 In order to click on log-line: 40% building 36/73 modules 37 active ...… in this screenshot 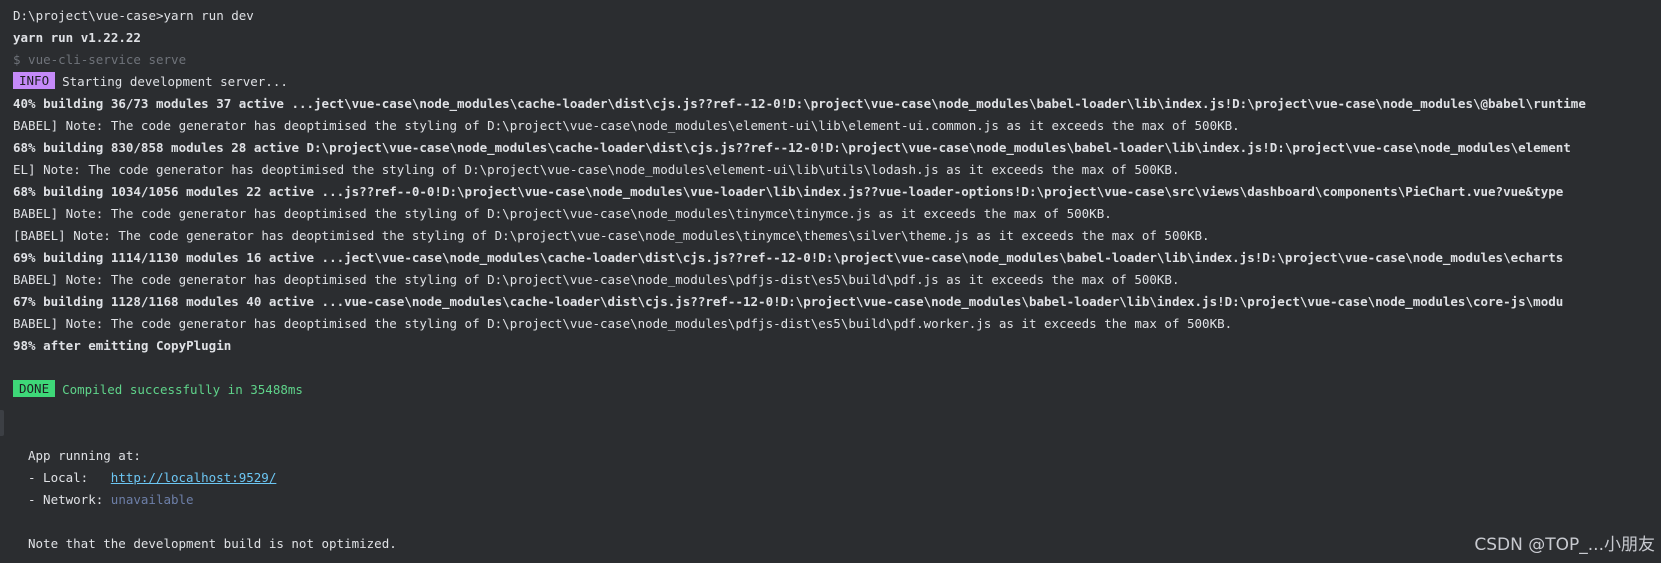, I will do `click(799, 103)`.